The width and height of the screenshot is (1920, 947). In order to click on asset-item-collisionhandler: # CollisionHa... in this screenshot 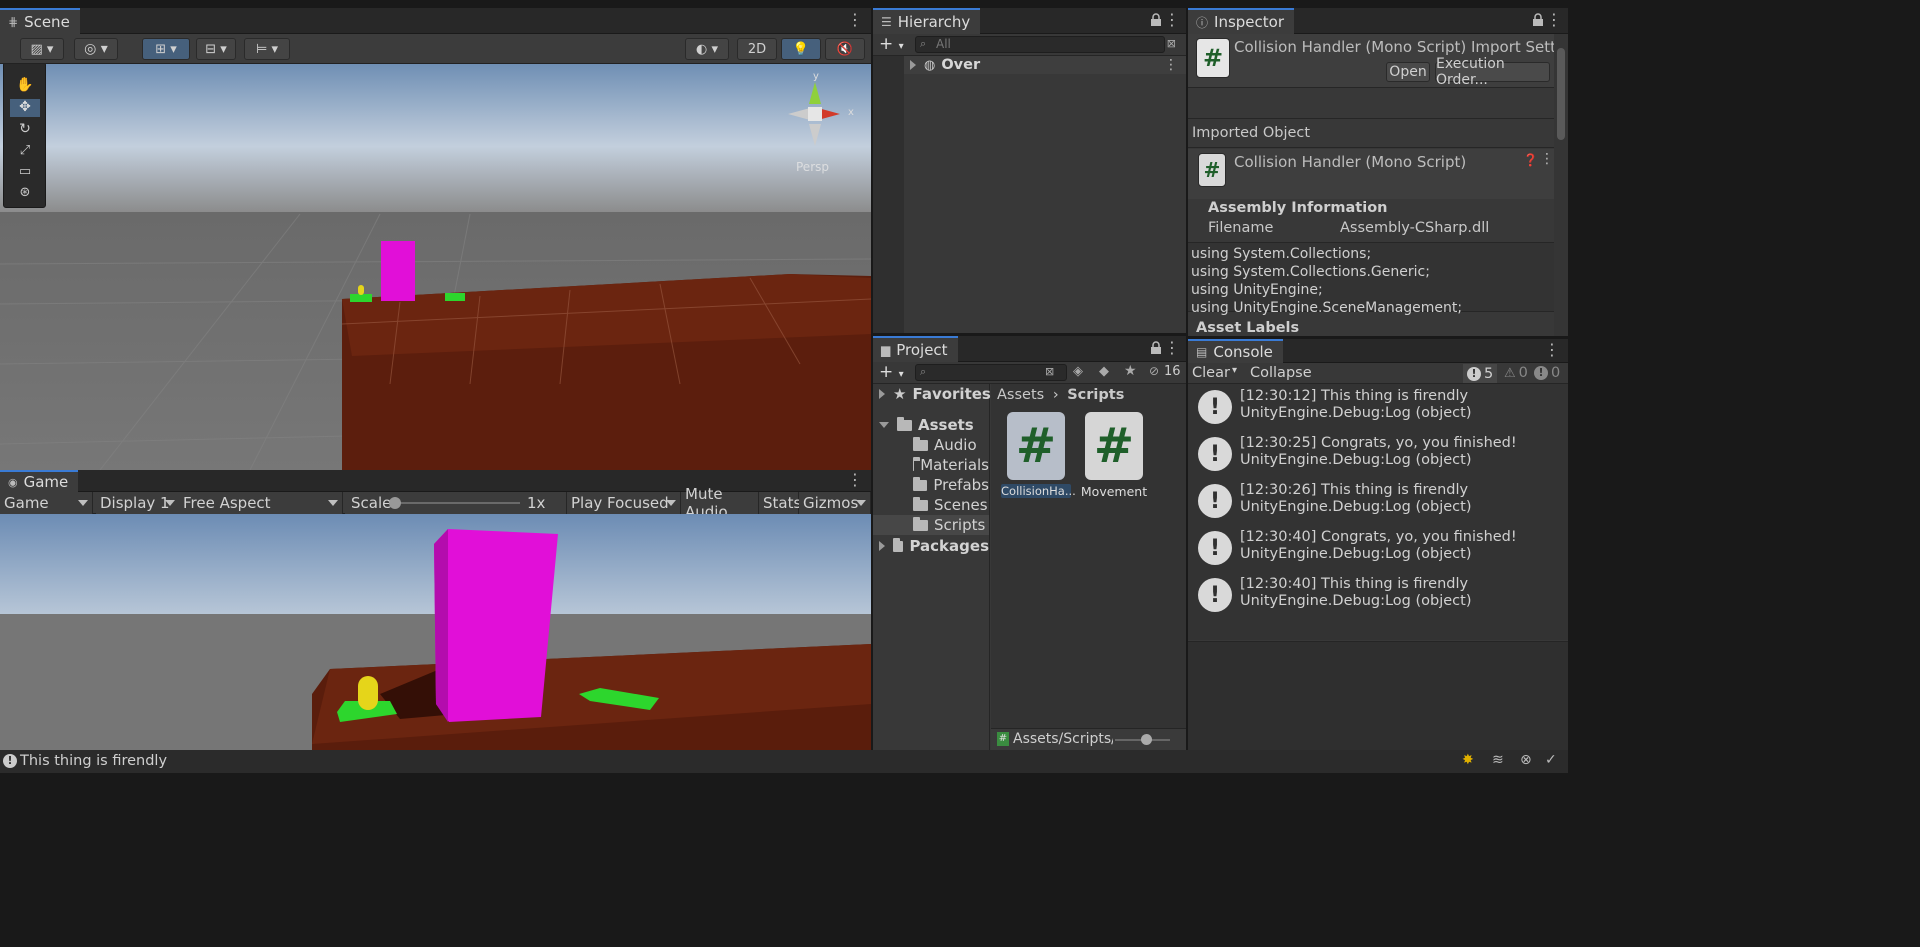, I will do `click(1038, 455)`.